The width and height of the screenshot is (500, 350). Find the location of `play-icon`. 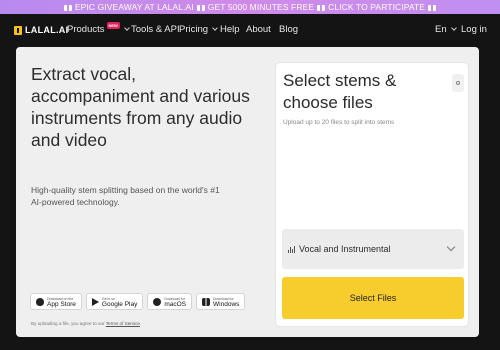

play-icon is located at coordinates (95, 301).